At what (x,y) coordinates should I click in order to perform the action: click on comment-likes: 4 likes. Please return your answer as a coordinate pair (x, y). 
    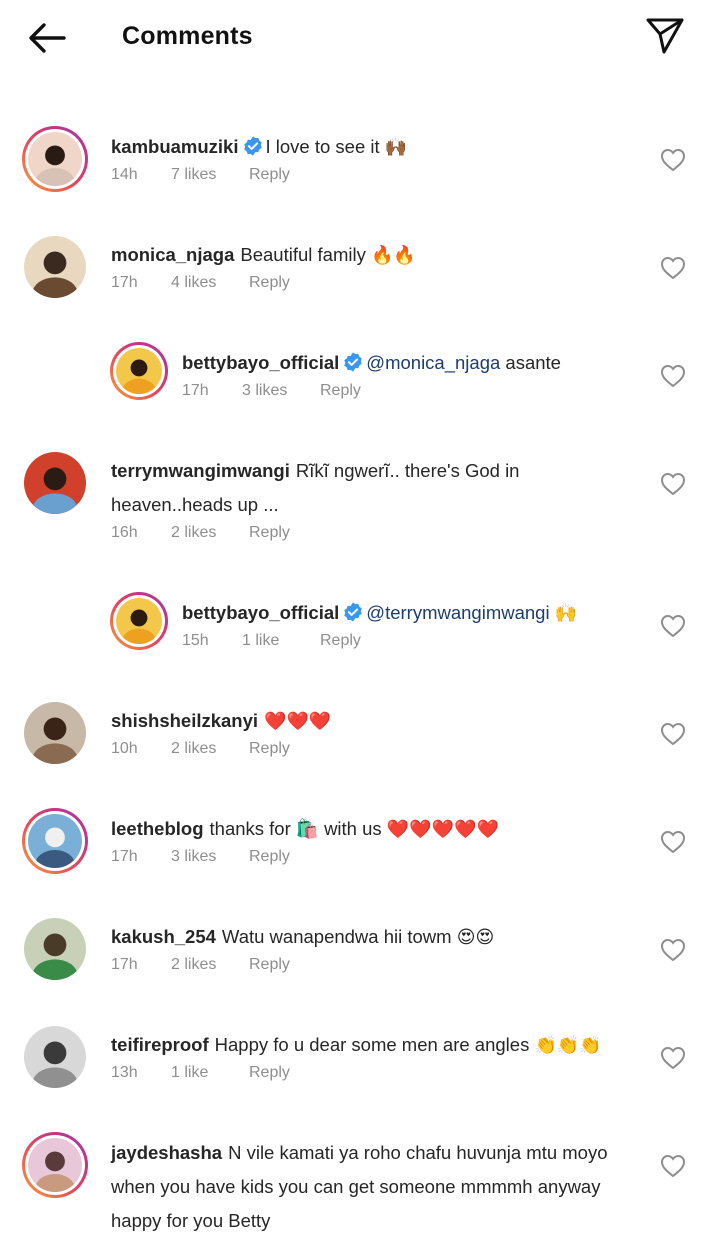
    Looking at the image, I should click on (210, 283).